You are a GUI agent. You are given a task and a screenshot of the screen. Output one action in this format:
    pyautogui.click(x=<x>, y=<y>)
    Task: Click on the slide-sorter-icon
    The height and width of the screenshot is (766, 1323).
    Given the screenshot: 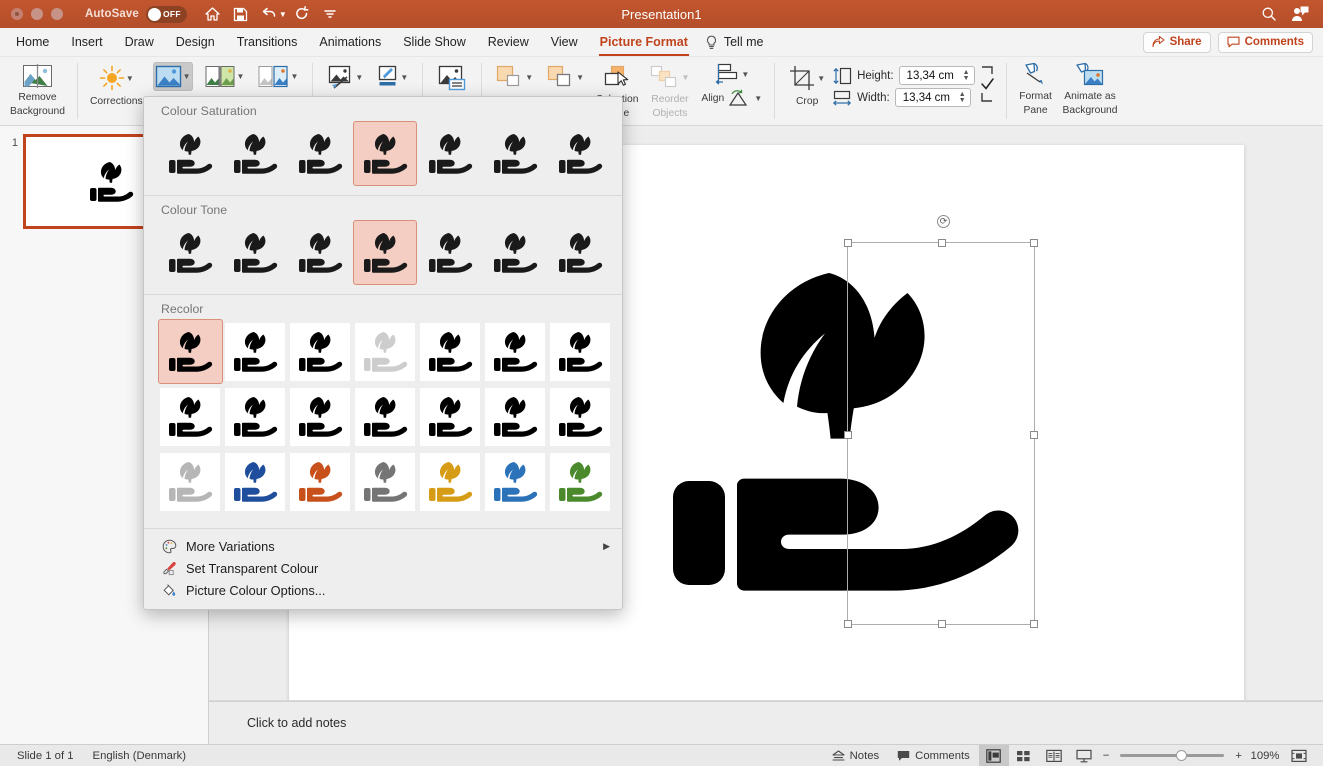 What is the action you would take?
    pyautogui.click(x=1024, y=755)
    